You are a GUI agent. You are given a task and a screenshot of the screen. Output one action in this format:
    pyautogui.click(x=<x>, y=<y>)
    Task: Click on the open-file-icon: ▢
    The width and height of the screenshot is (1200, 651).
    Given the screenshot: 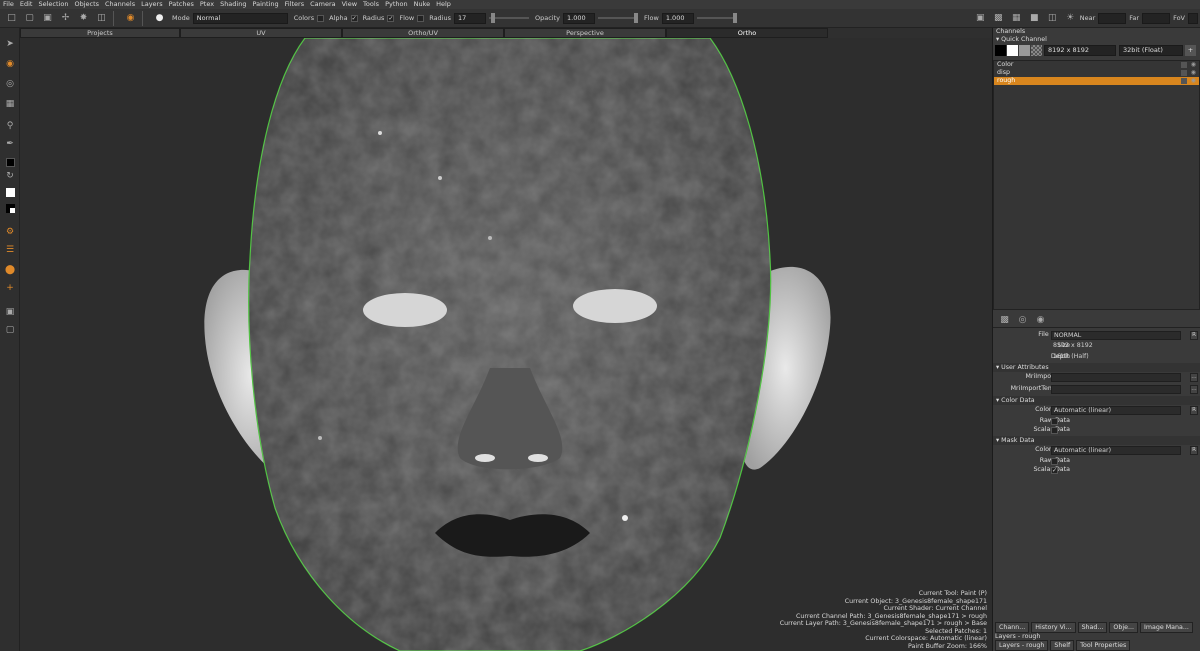 What is the action you would take?
    pyautogui.click(x=29, y=18)
    